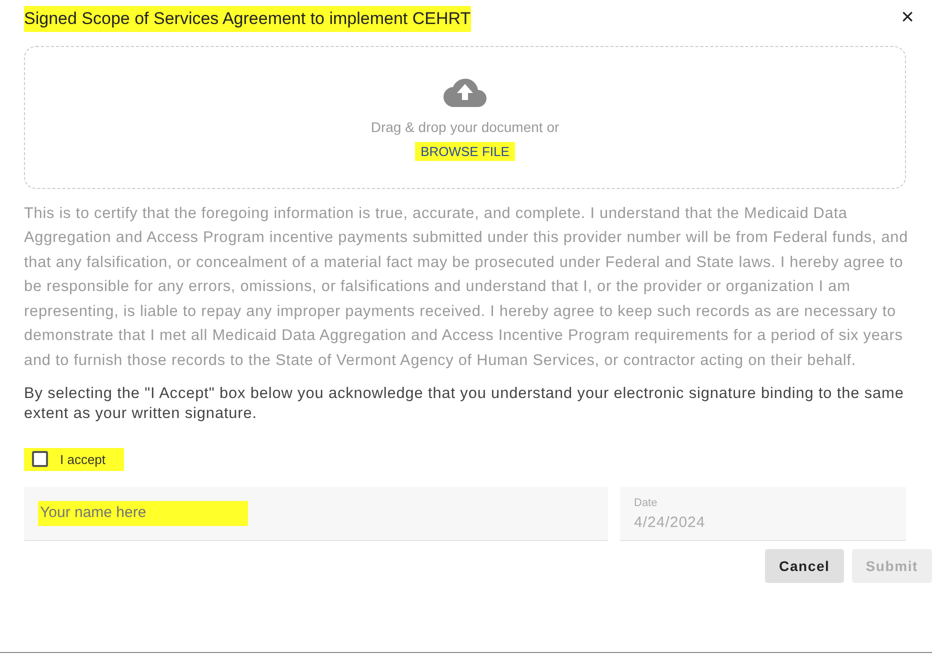 This screenshot has width=932, height=655. I want to click on browse-file-link: BROWSE FILE, so click(465, 152).